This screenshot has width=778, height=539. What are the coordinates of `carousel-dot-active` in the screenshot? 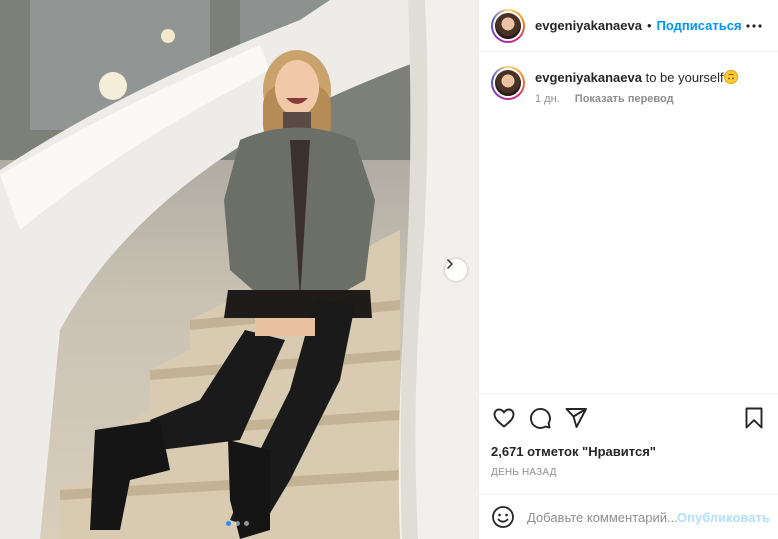 It's located at (228, 523).